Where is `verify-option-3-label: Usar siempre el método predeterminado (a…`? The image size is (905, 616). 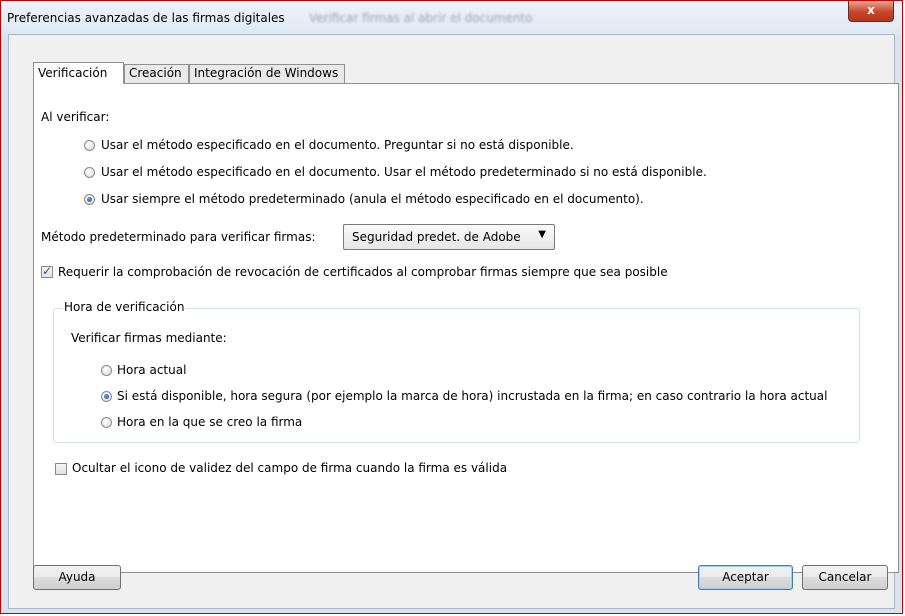 verify-option-3-label: Usar siempre el método predeterminado (a… is located at coordinates (372, 199).